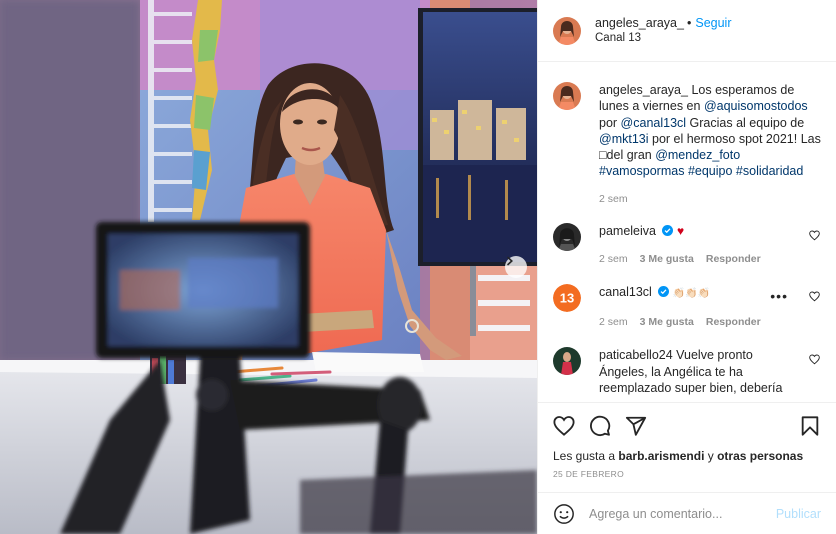 The width and height of the screenshot is (836, 534). I want to click on caption-avatar, so click(567, 96).